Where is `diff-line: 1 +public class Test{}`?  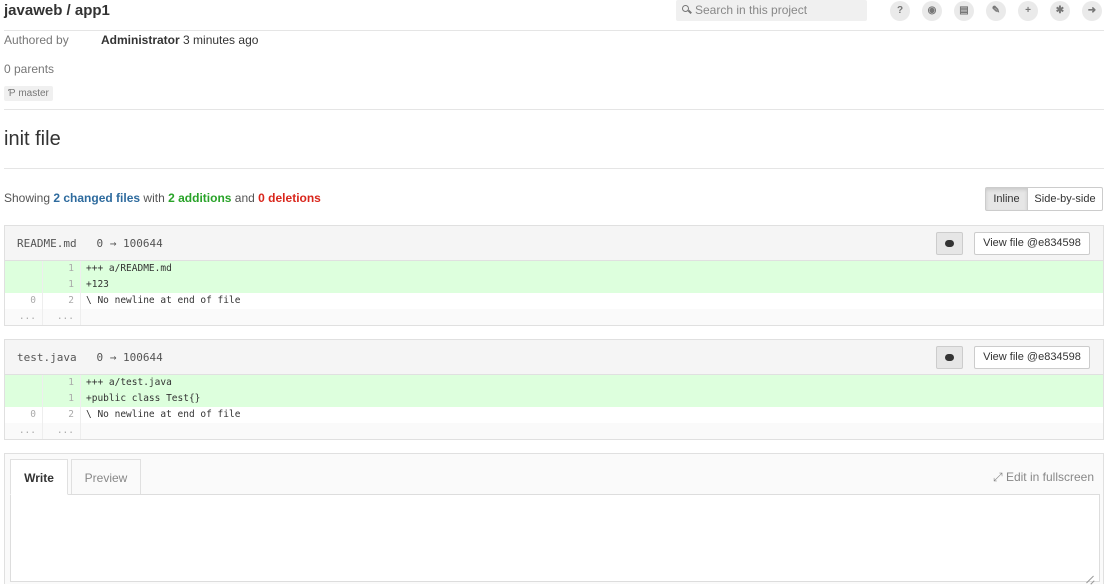
diff-line: 1 +public class Test{} is located at coordinates (554, 399).